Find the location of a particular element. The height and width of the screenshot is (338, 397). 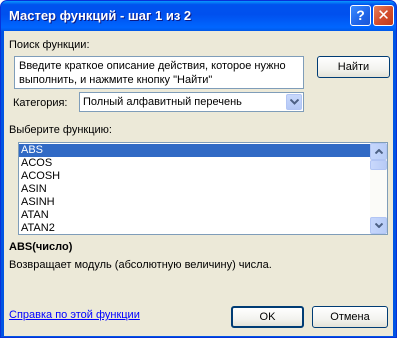

scroll-up-icon is located at coordinates (378, 151).